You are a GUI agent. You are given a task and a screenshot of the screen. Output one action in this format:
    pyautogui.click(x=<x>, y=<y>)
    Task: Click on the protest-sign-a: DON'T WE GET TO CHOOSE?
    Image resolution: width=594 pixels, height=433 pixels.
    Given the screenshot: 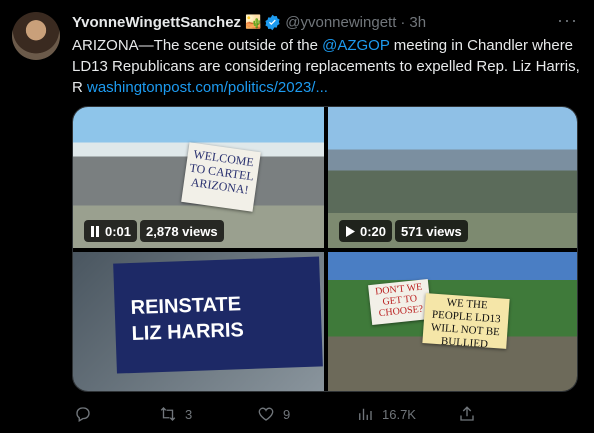 What is the action you would take?
    pyautogui.click(x=400, y=302)
    